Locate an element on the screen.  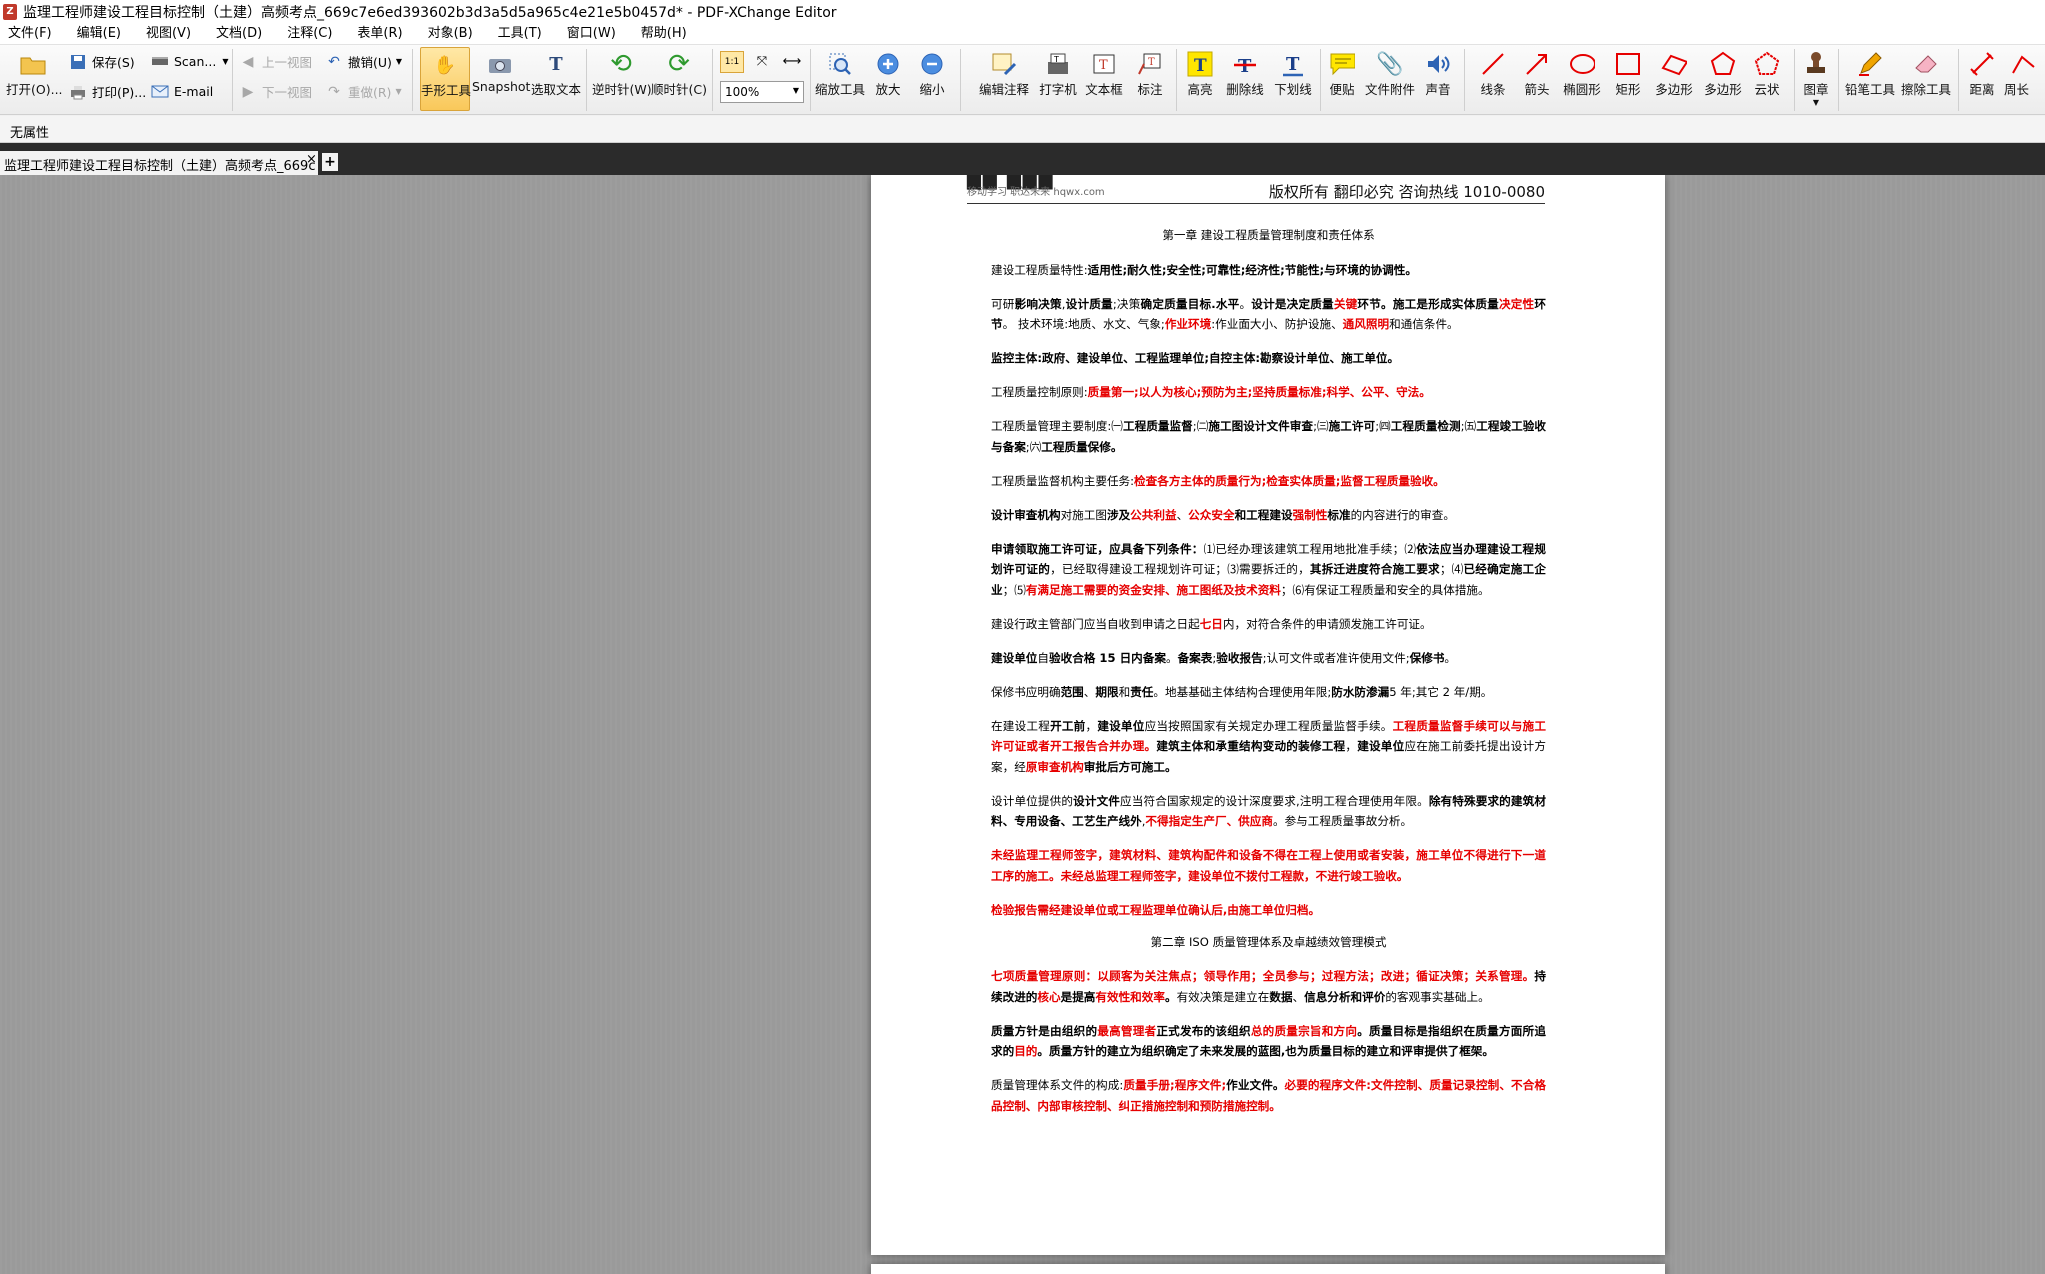
edit-comments-button: 编辑注释 is located at coordinates (1004, 74).